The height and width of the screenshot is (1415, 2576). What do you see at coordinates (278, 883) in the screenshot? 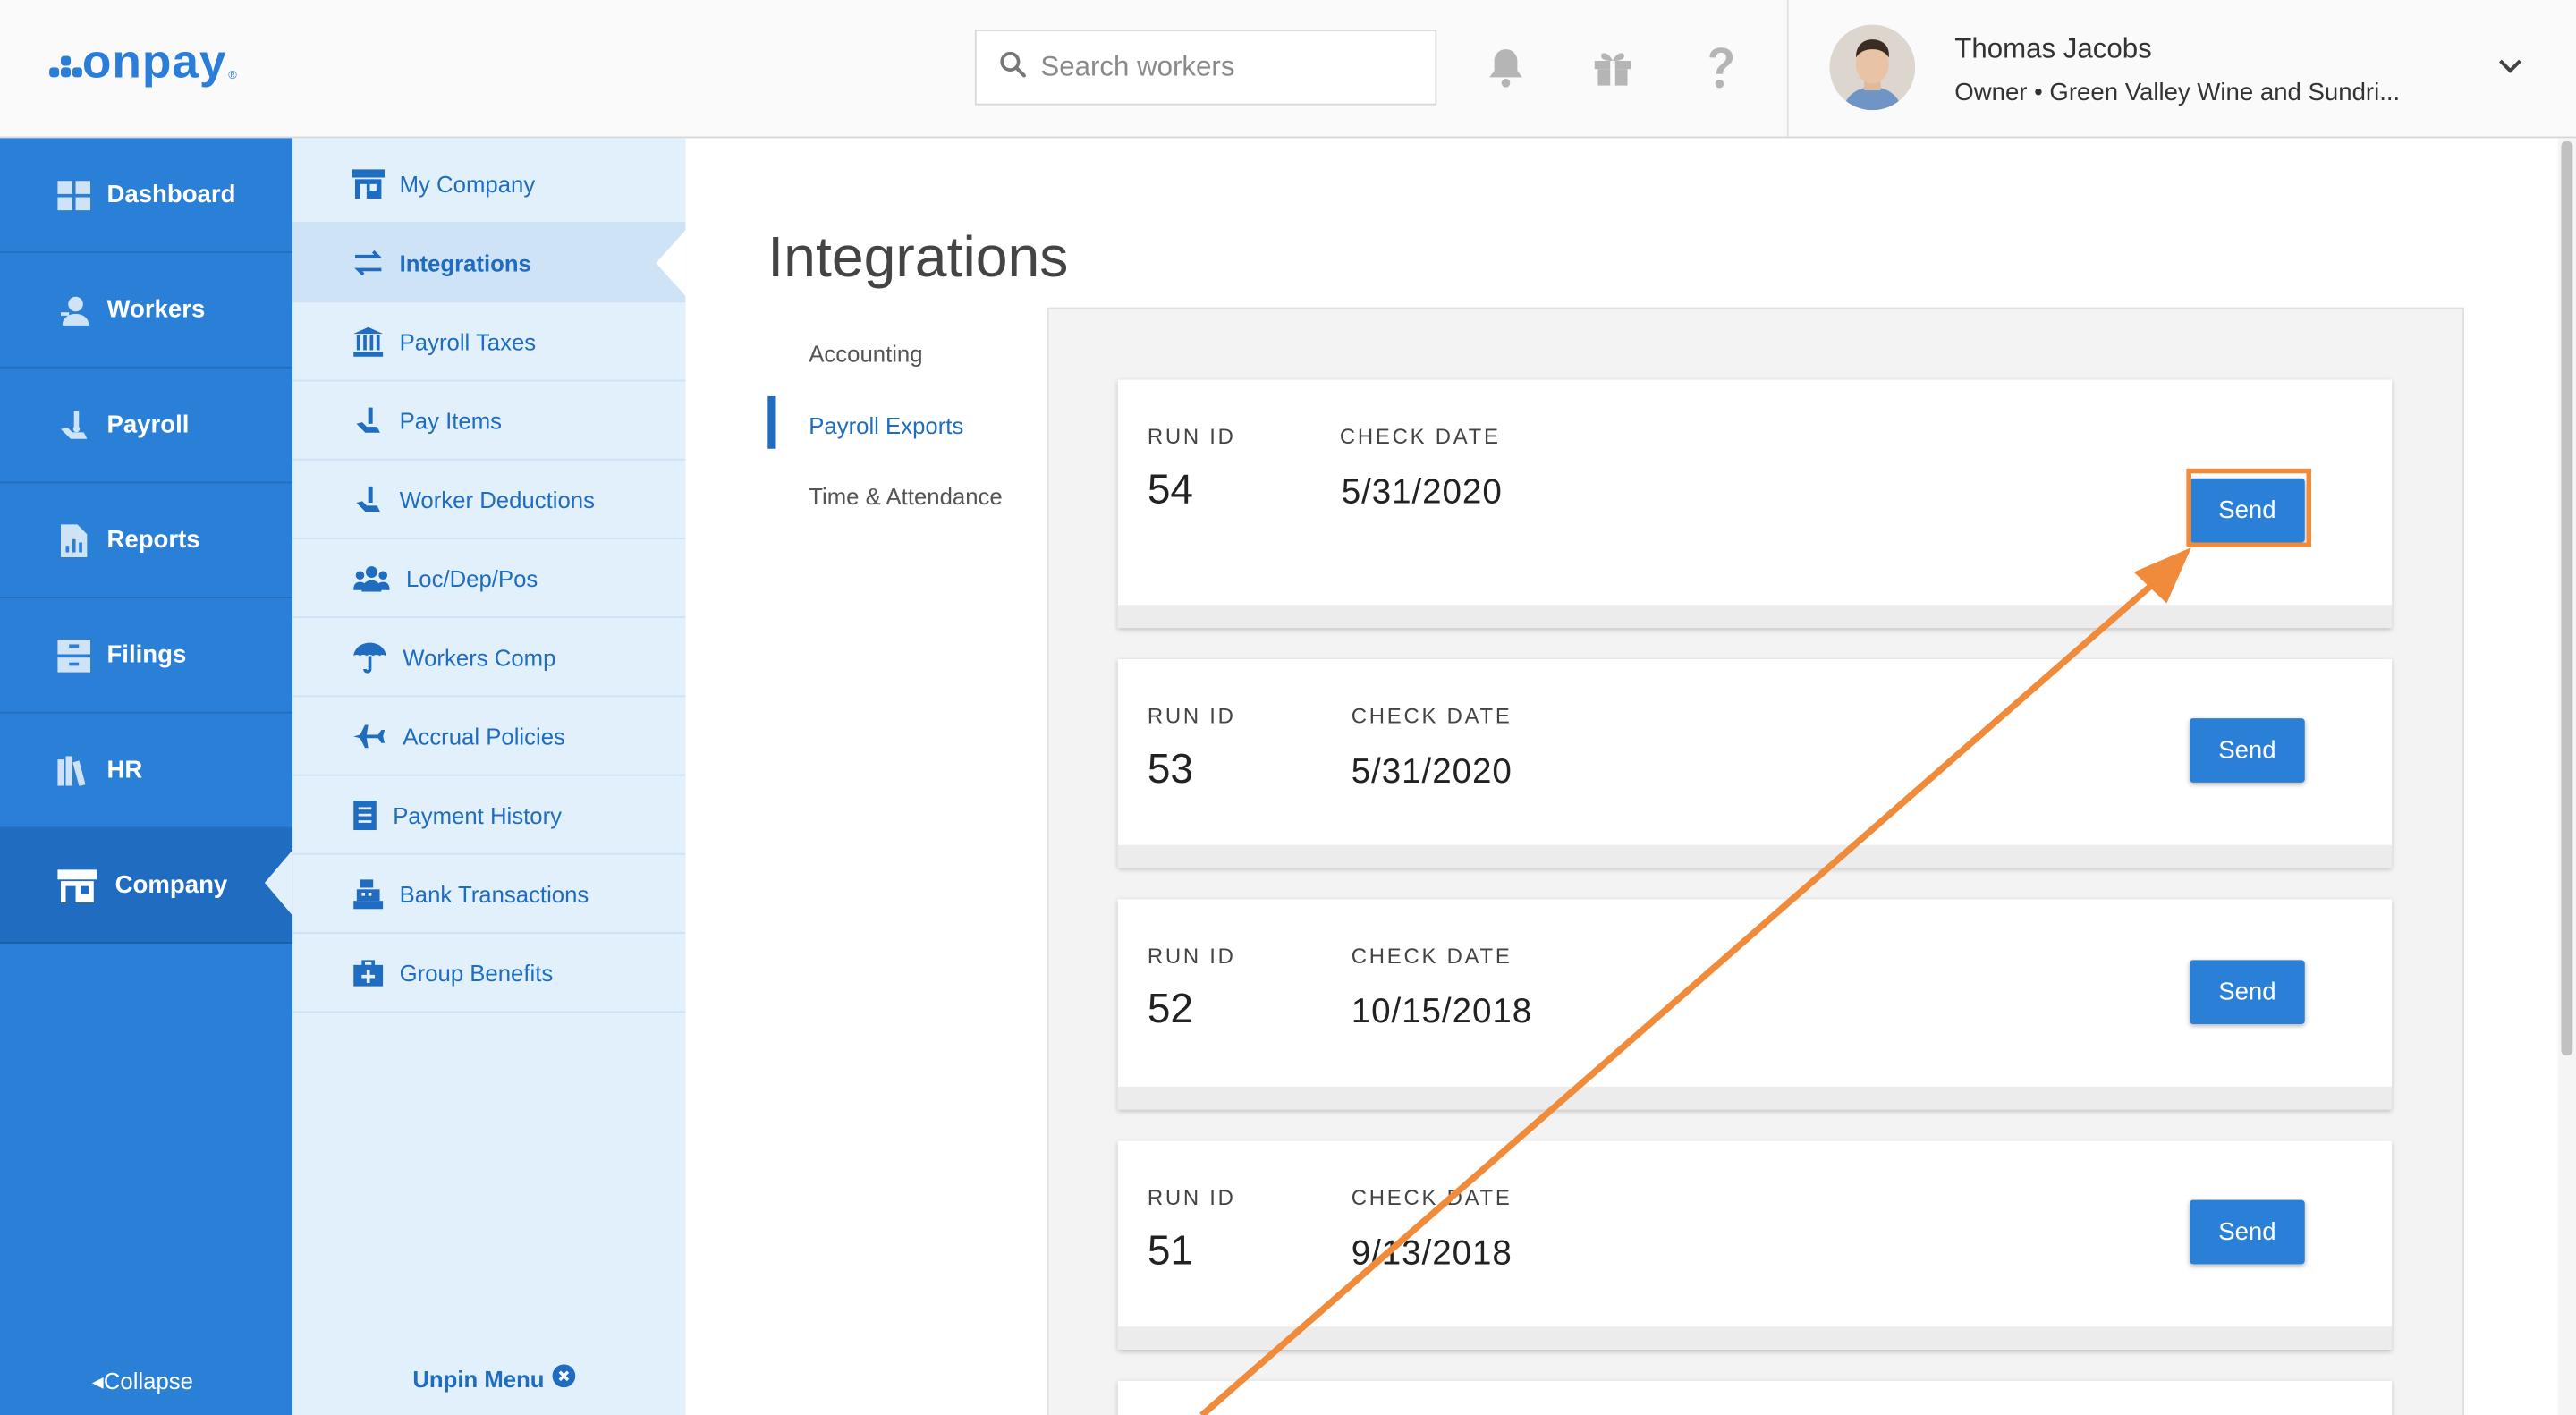
I see `active-nav-pointer` at bounding box center [278, 883].